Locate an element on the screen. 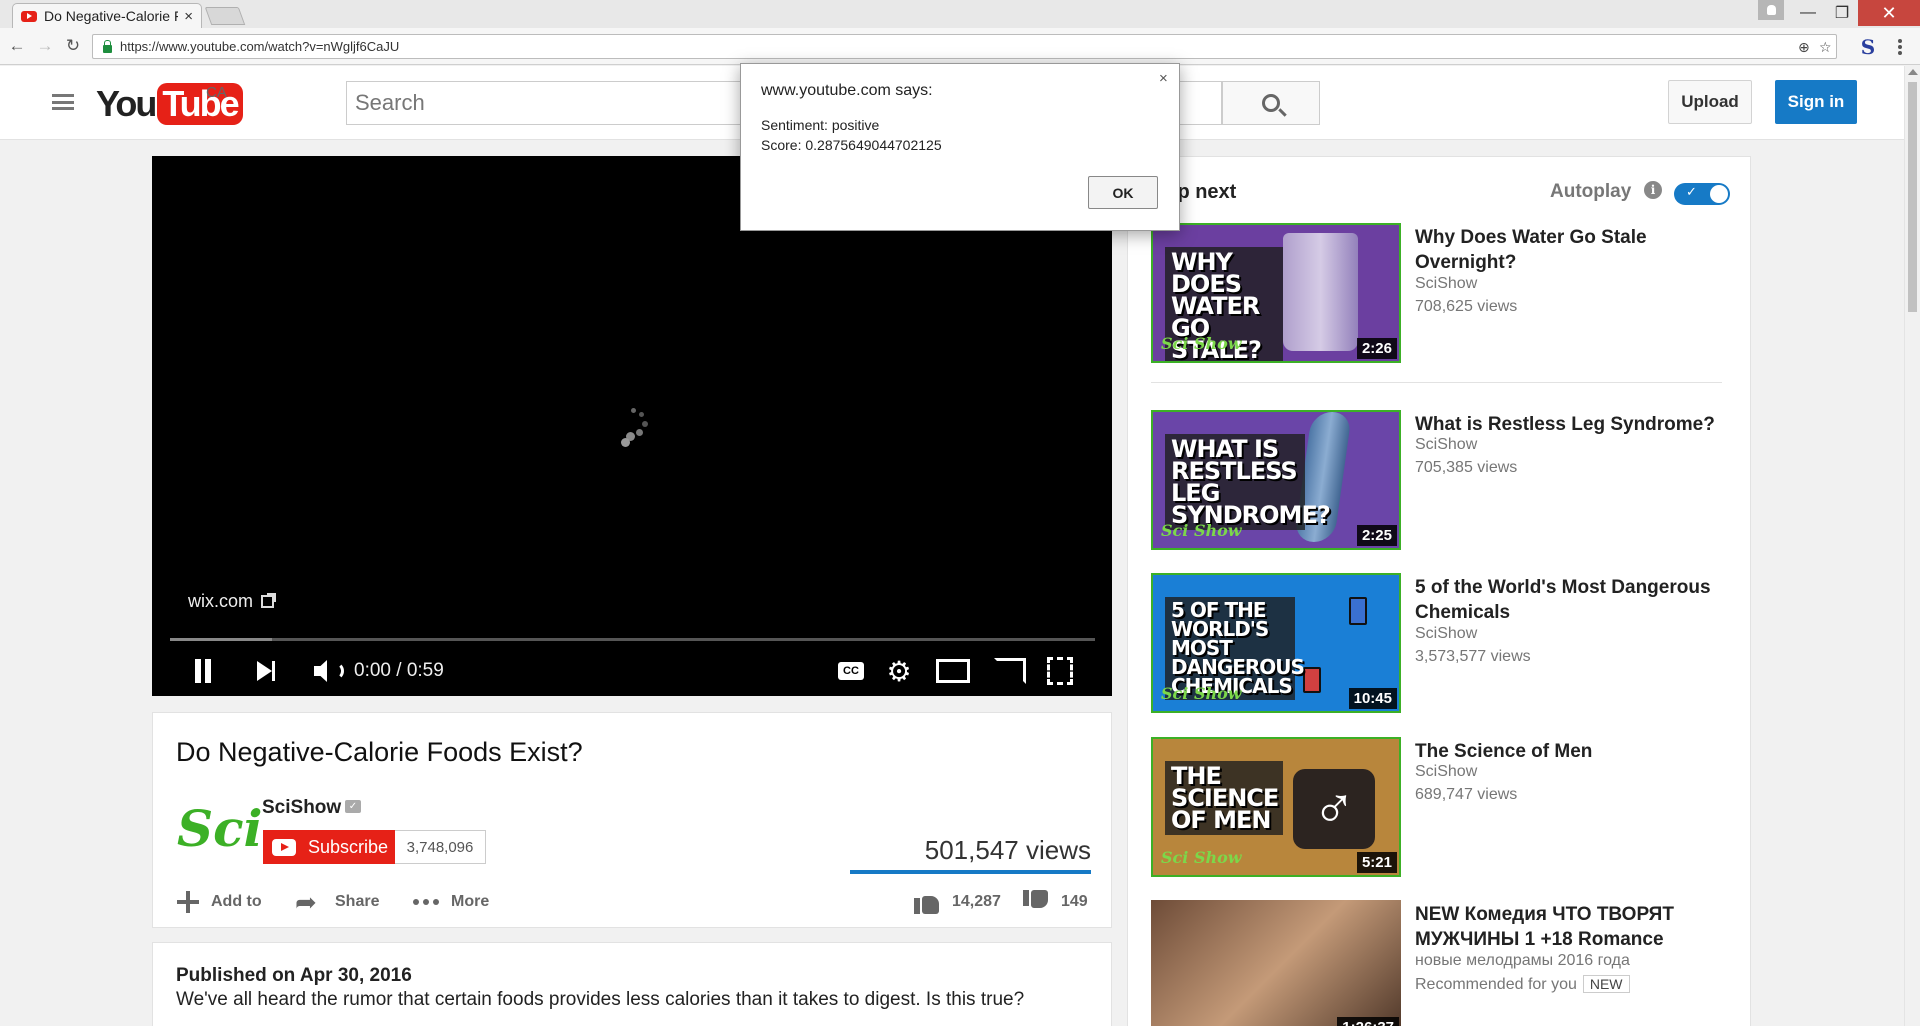 The width and height of the screenshot is (1920, 1026). recommended-video-title: The Science of Men is located at coordinates (1575, 751).